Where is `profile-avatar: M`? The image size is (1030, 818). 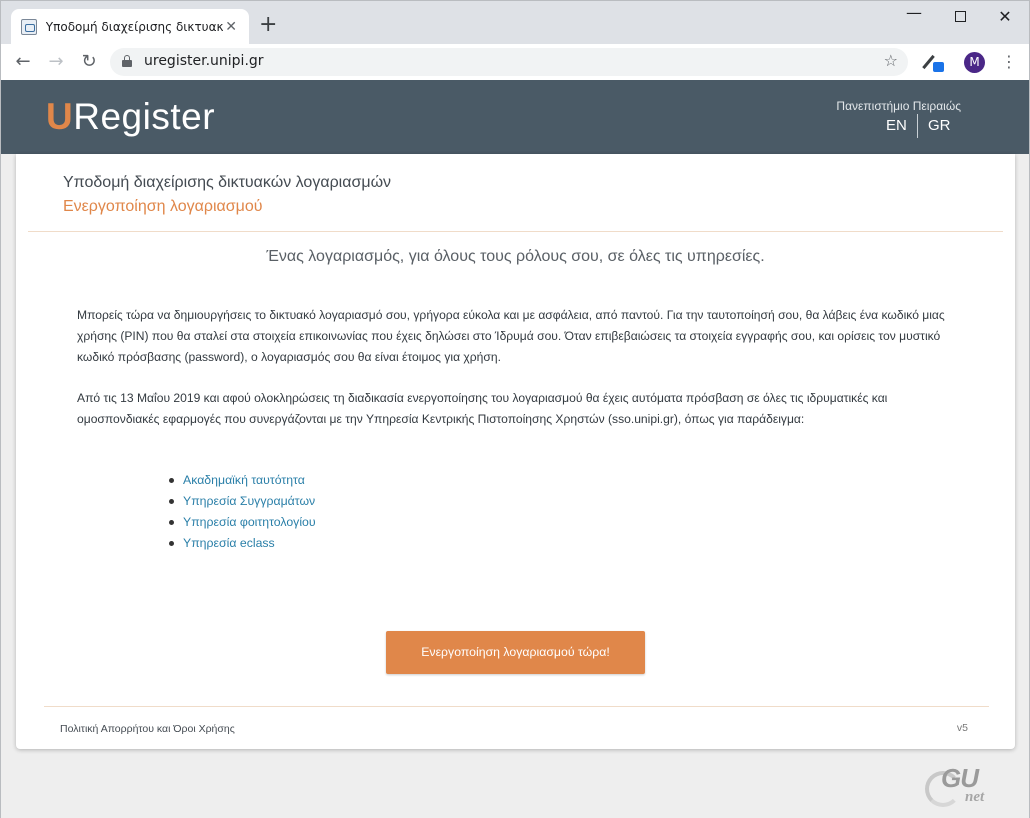
profile-avatar: M is located at coordinates (974, 62).